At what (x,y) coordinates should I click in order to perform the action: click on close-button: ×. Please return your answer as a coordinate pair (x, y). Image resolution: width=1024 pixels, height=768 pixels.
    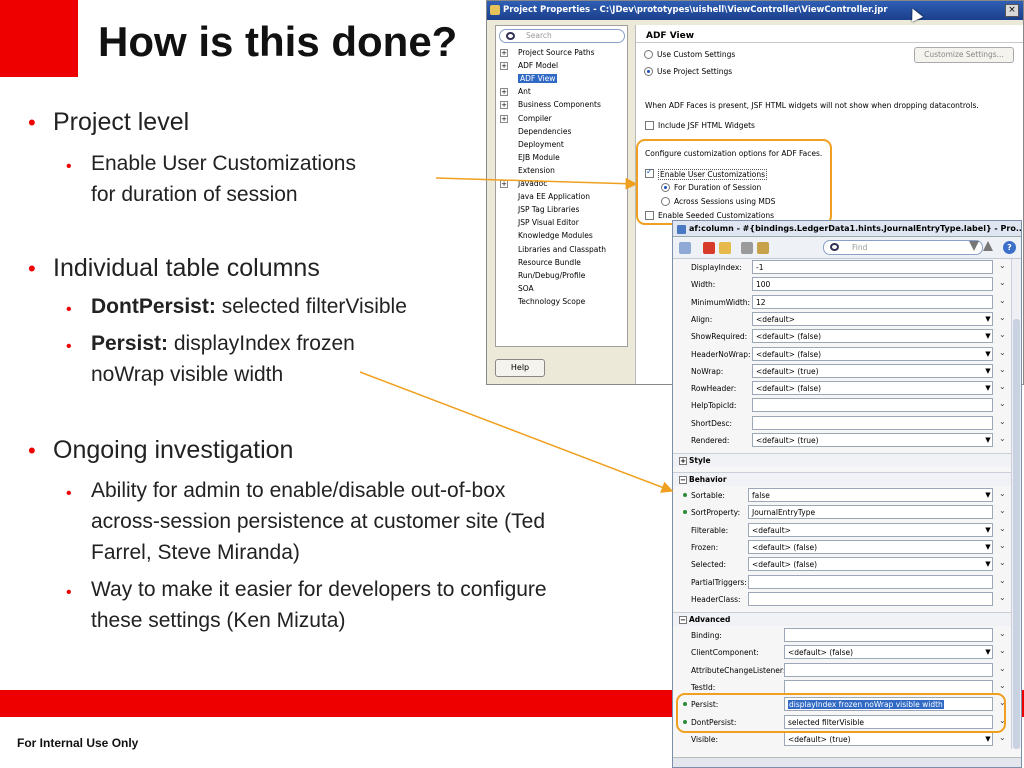
    Looking at the image, I should click on (1012, 10).